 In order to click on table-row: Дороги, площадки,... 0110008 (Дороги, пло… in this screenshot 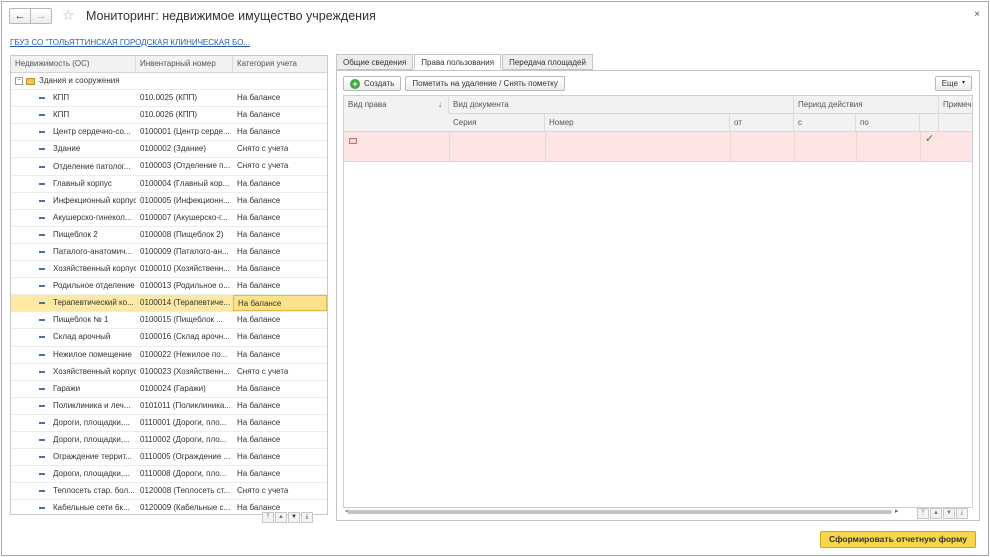, I will do `click(169, 475)`.